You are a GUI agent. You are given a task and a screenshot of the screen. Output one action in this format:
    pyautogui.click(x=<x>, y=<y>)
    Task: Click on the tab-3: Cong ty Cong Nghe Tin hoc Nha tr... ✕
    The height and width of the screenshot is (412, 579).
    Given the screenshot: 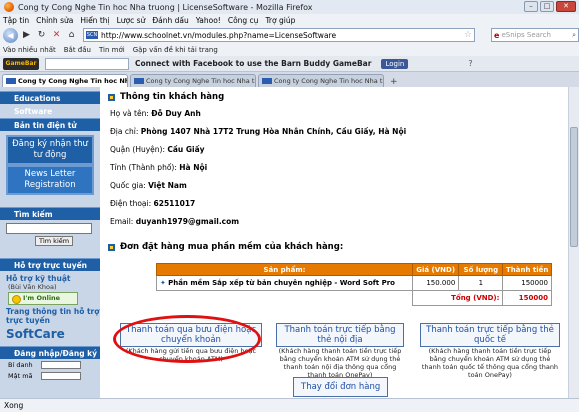 What is the action you would take?
    pyautogui.click(x=321, y=80)
    